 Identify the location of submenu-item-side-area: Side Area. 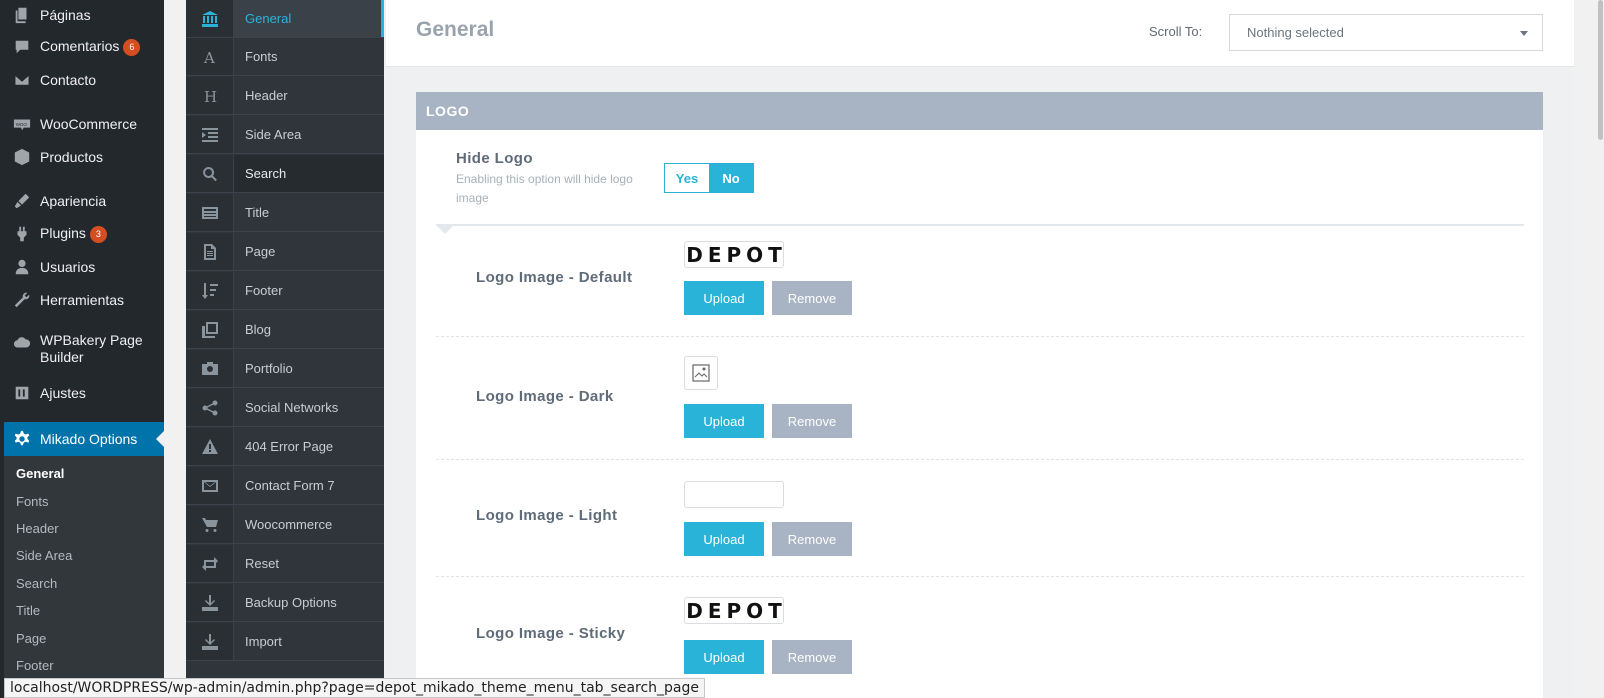
(44, 555).